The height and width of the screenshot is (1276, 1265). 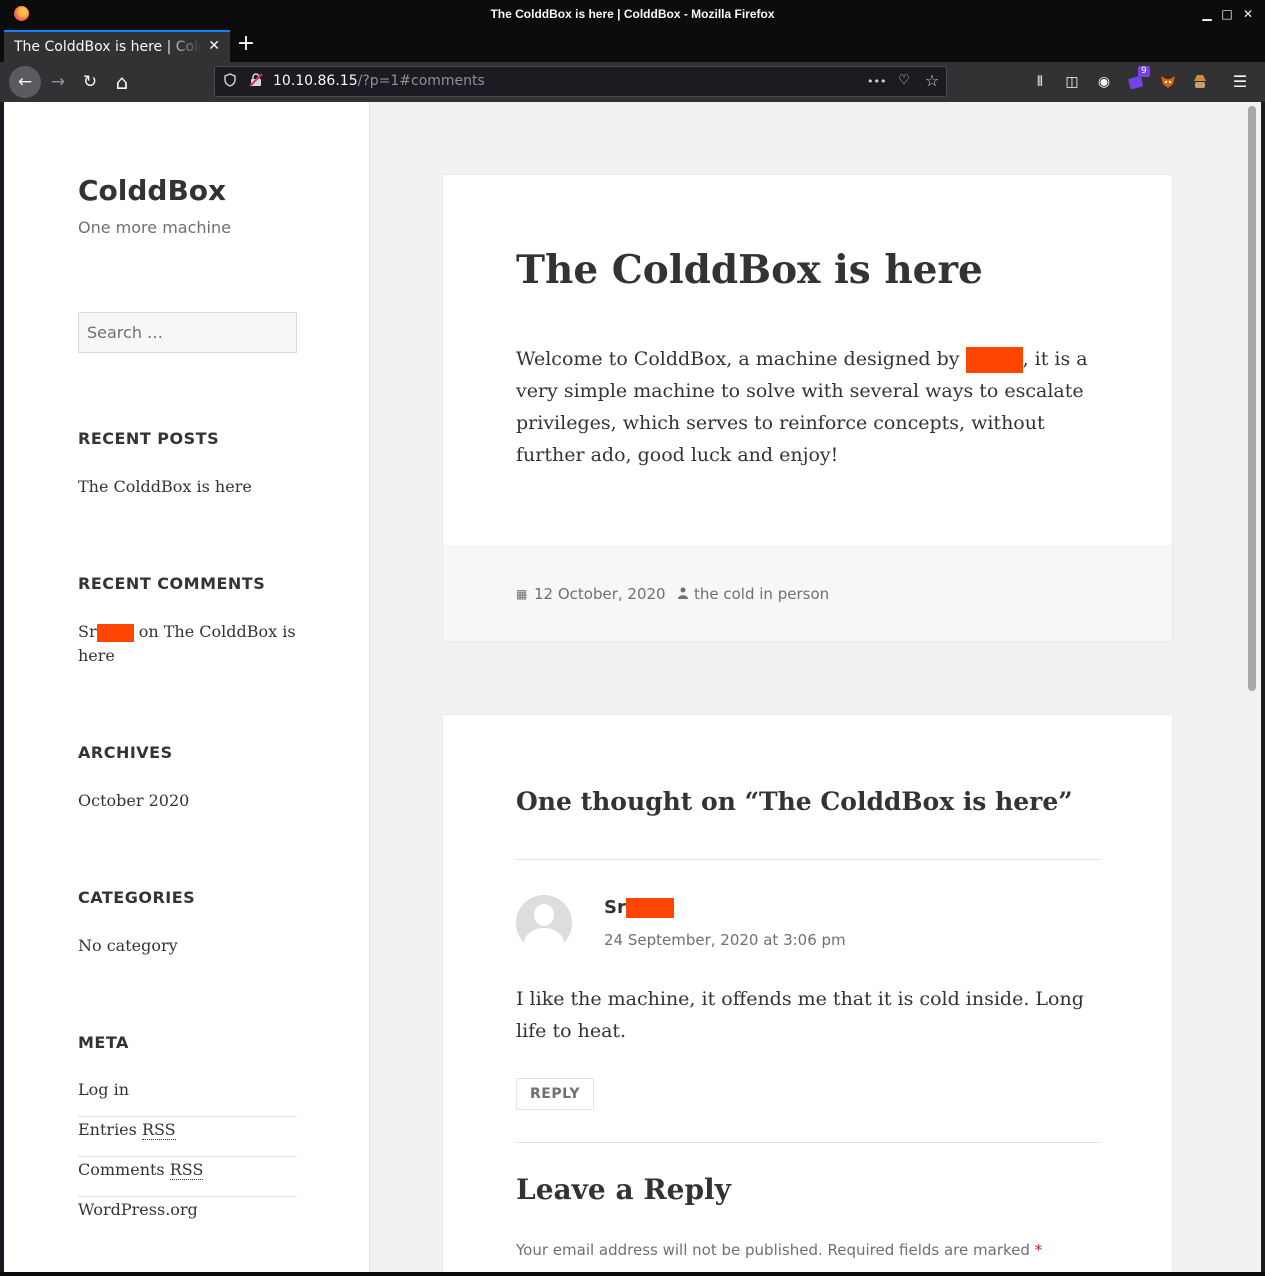 What do you see at coordinates (108, 47) in the screenshot?
I see `tab-title: The ColddBox is here | ColddBox` at bounding box center [108, 47].